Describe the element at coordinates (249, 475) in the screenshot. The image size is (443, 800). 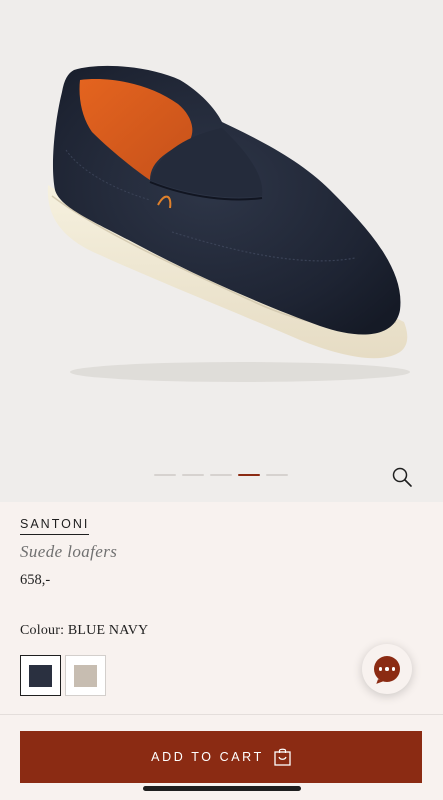
I see `carousel-dot-active` at that location.